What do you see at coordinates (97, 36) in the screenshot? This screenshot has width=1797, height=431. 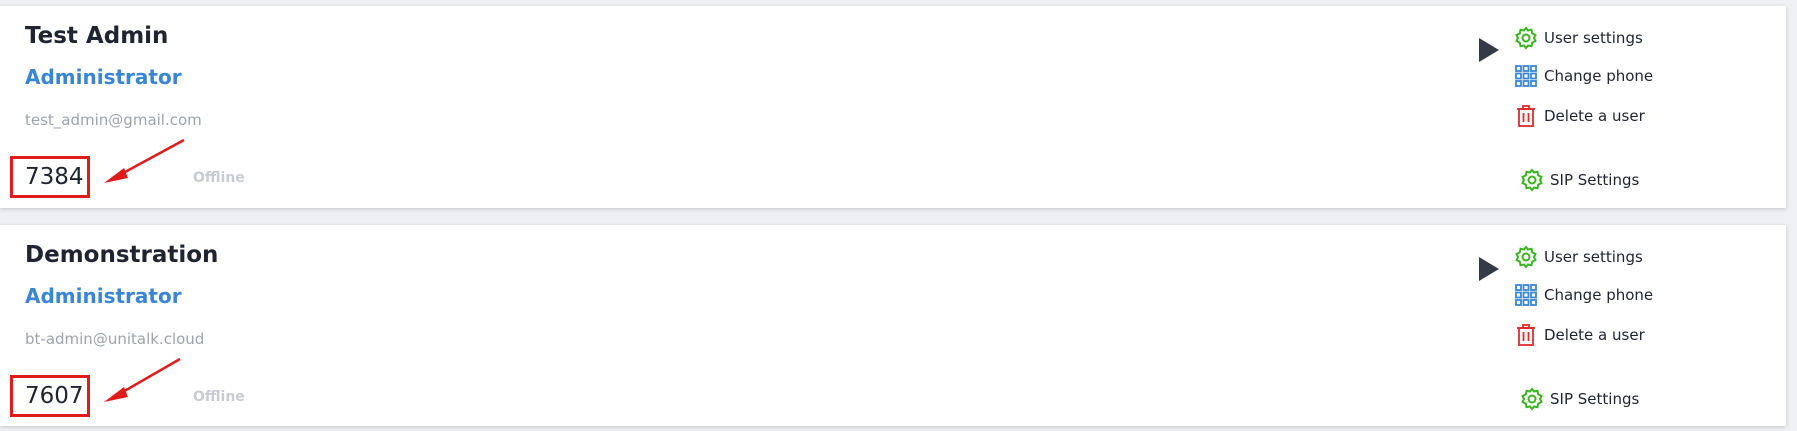 I see `user-name: Test Admin` at bounding box center [97, 36].